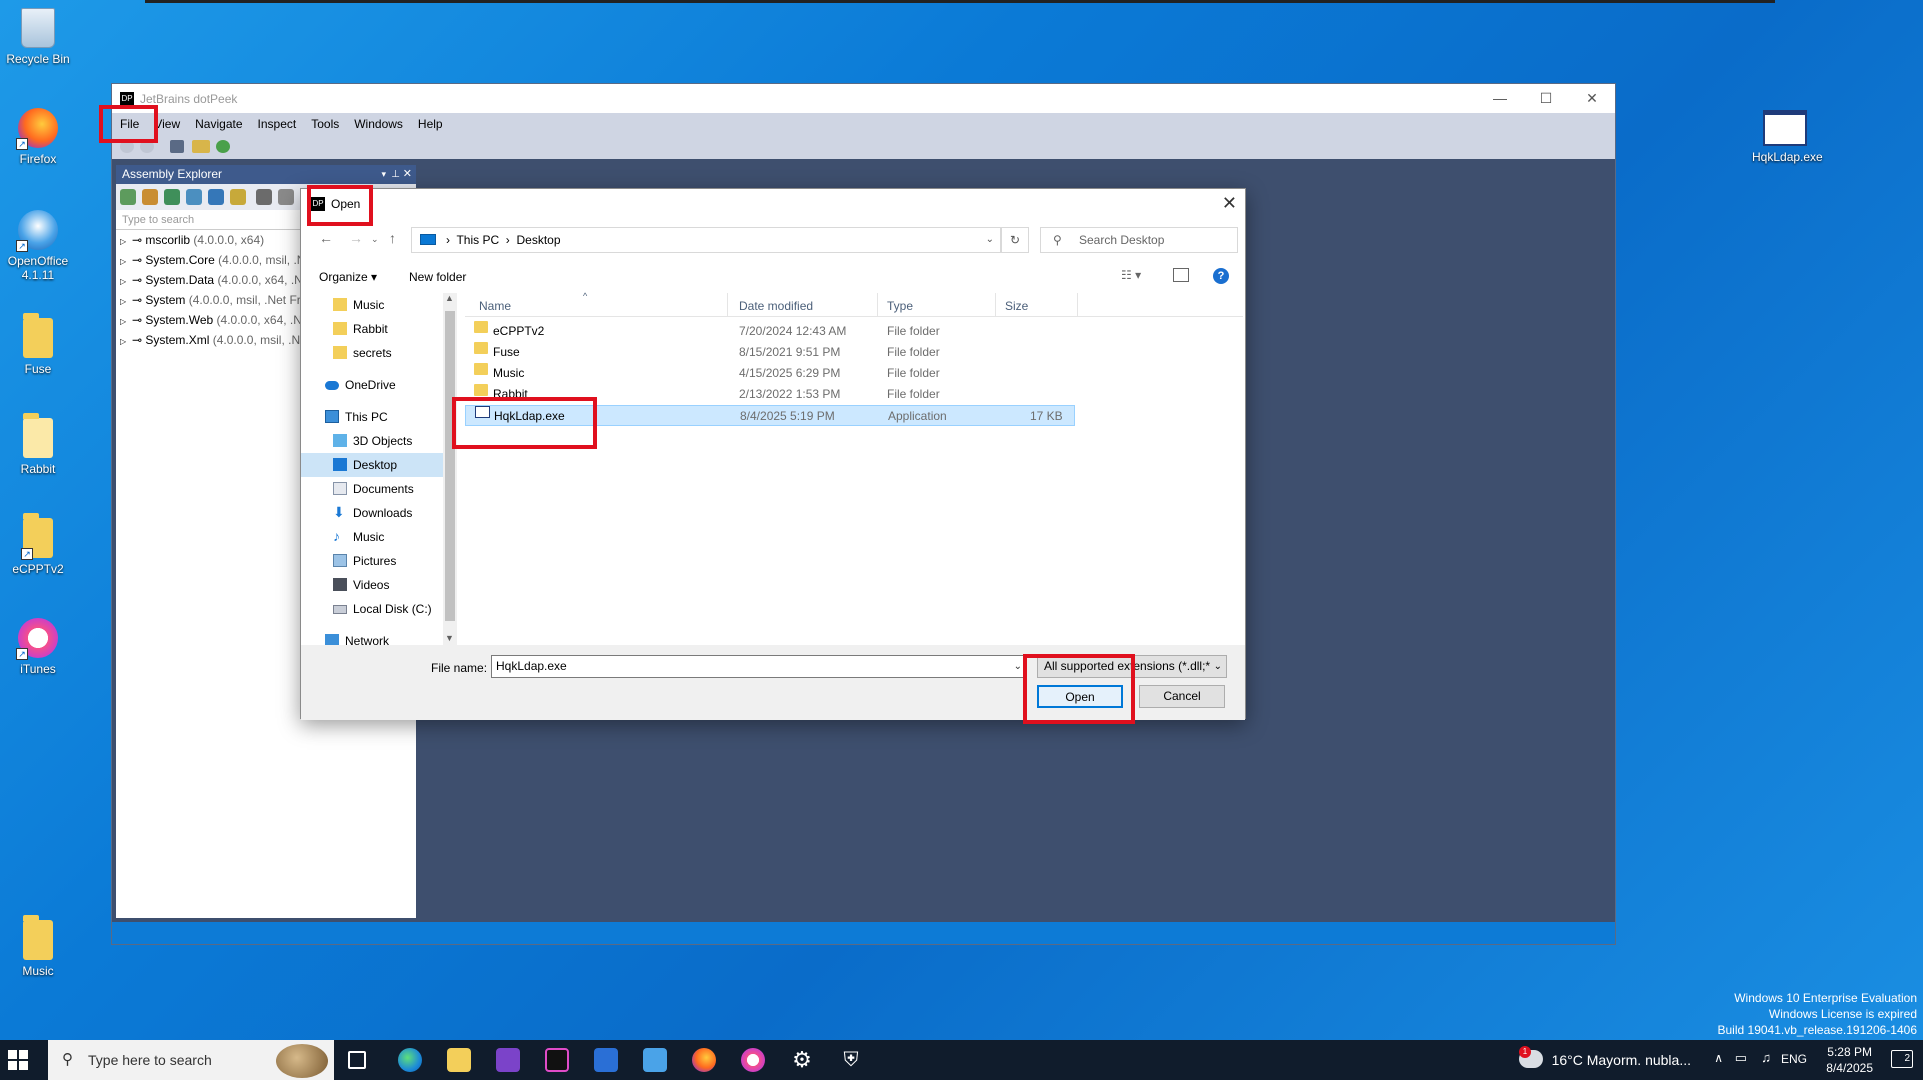 The image size is (1923, 1080). Describe the element at coordinates (128, 197) in the screenshot. I see `add-assembly-icon` at that location.